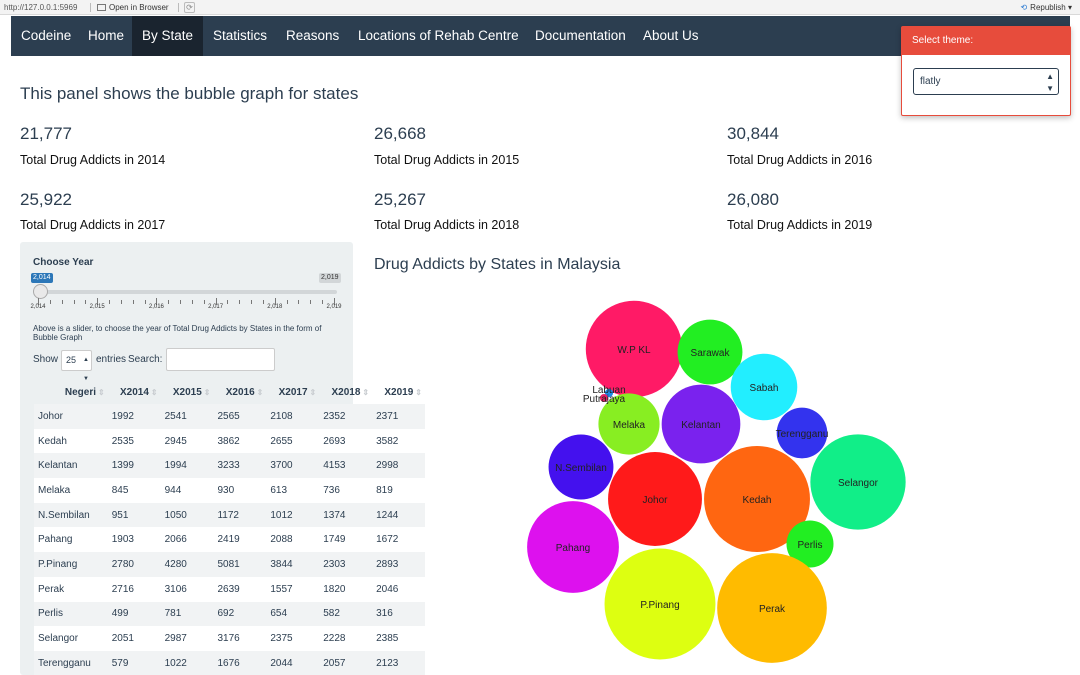  What do you see at coordinates (930, 81) in the screenshot?
I see `theme-select-value: flatly` at bounding box center [930, 81].